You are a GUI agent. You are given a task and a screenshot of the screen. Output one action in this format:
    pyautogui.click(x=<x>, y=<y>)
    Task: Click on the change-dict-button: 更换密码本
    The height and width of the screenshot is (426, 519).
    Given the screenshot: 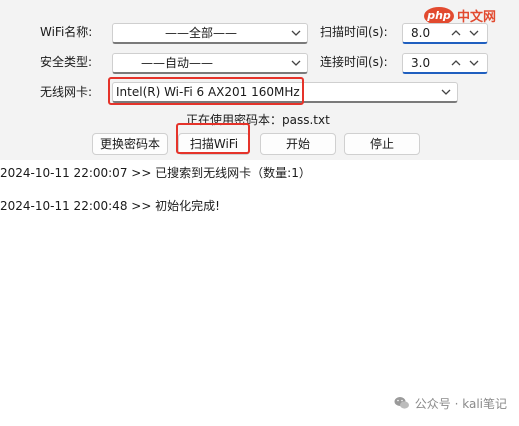 What is the action you would take?
    pyautogui.click(x=130, y=144)
    